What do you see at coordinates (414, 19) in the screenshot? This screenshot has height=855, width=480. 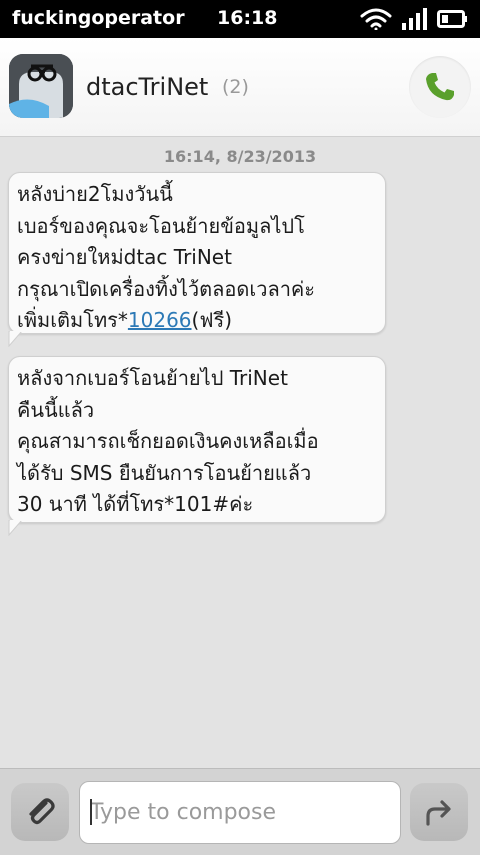 I see `signal-icon` at bounding box center [414, 19].